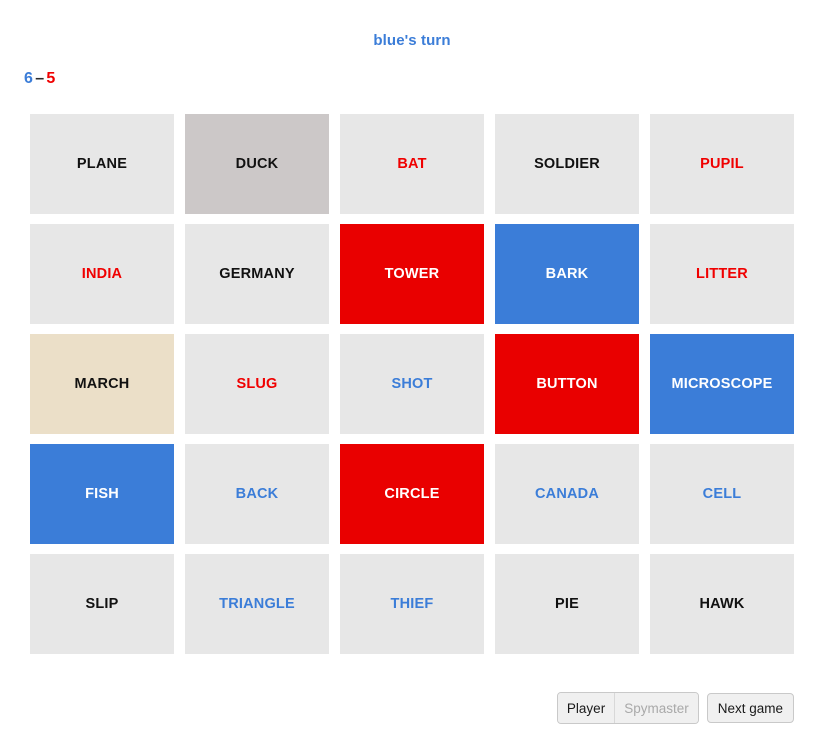 This screenshot has height=742, width=824. I want to click on board-card: GERMANY, so click(257, 274).